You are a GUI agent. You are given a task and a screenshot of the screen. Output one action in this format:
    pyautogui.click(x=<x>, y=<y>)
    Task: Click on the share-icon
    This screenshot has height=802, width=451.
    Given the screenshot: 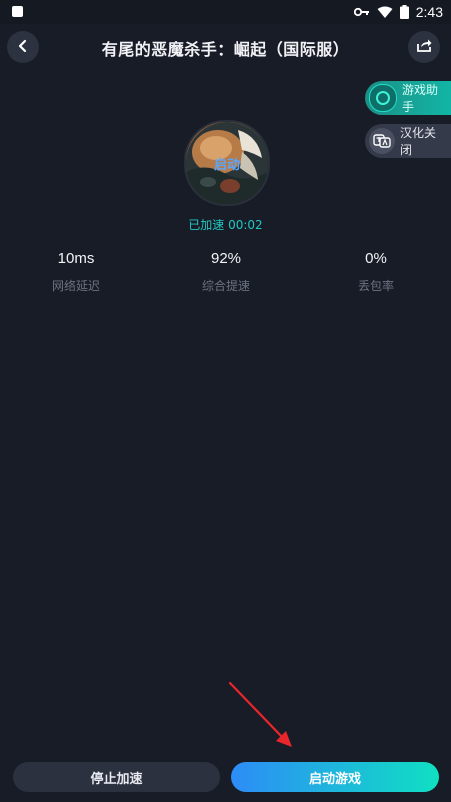 What is the action you would take?
    pyautogui.click(x=424, y=47)
    